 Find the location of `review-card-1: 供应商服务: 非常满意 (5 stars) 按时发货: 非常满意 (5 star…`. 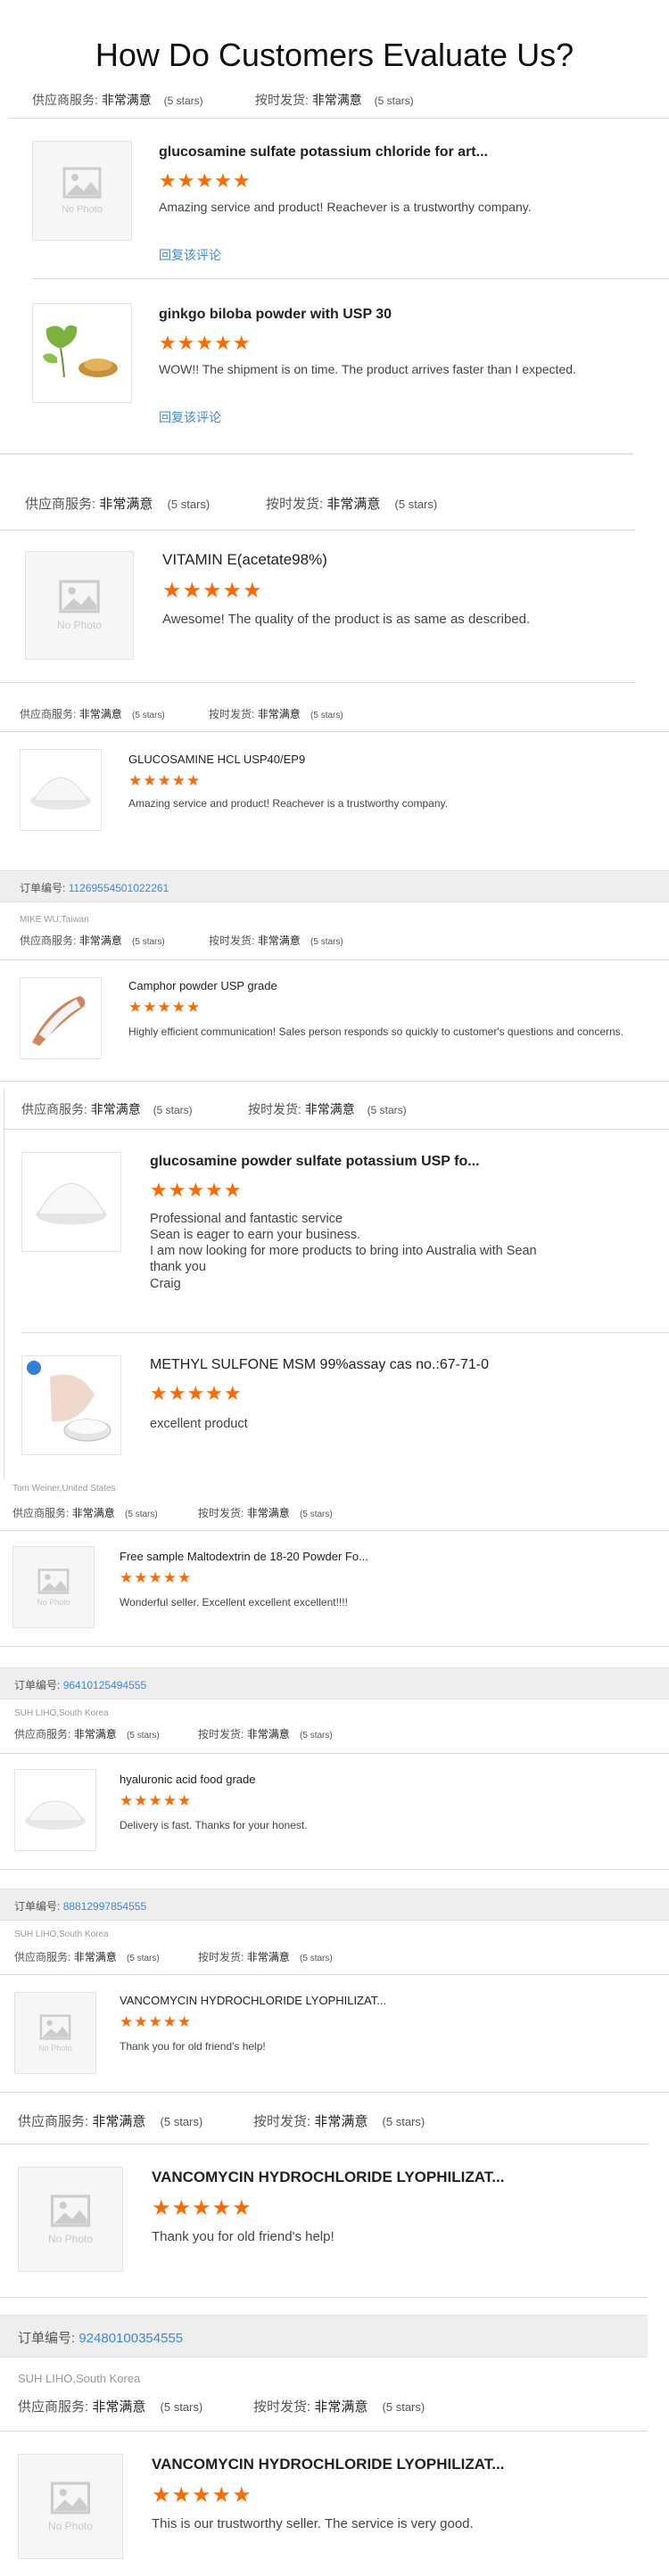

review-card-1: 供应商服务: 非常满意 (5 stars) 按时发货: 非常满意 (5 star… is located at coordinates (334, 254).